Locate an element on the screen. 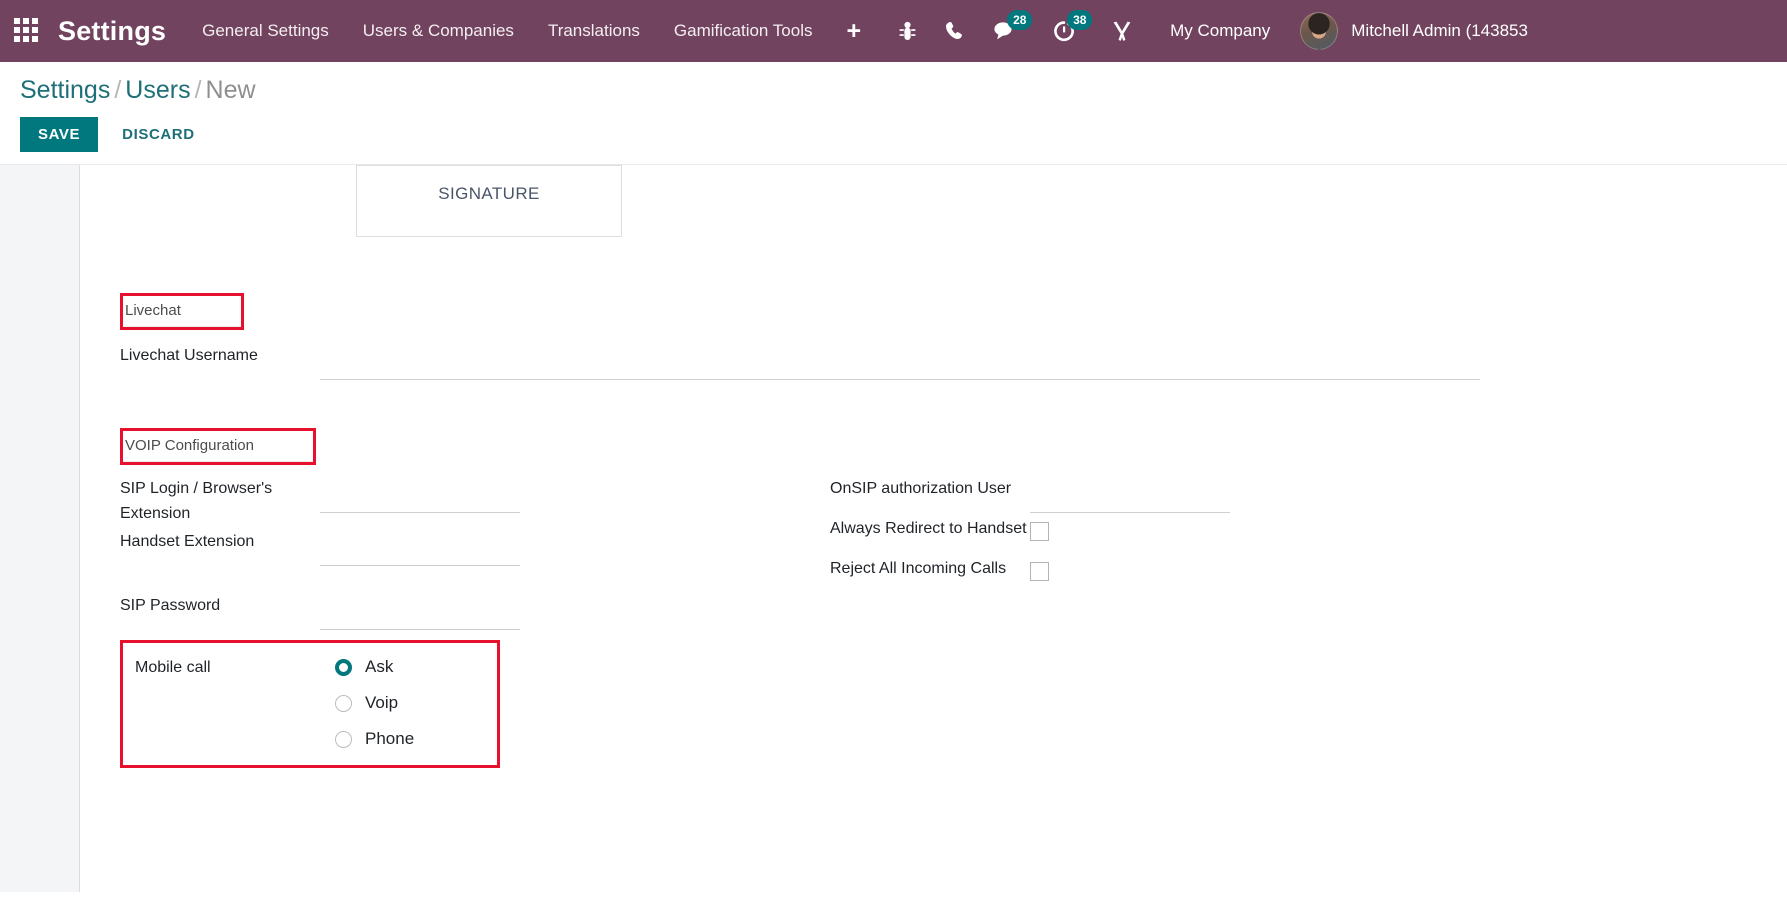 This screenshot has width=1787, height=903. radio-selected-icon is located at coordinates (343, 667).